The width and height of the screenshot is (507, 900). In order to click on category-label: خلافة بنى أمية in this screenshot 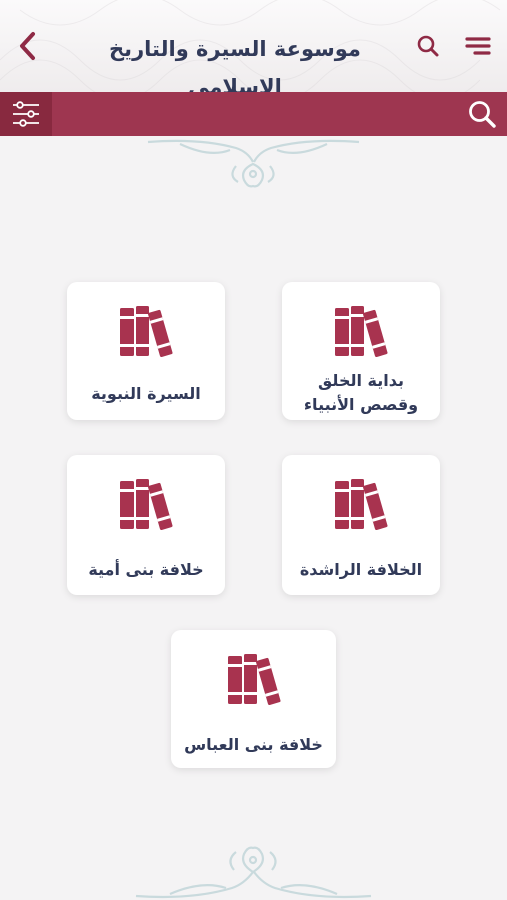, I will do `click(146, 569)`.